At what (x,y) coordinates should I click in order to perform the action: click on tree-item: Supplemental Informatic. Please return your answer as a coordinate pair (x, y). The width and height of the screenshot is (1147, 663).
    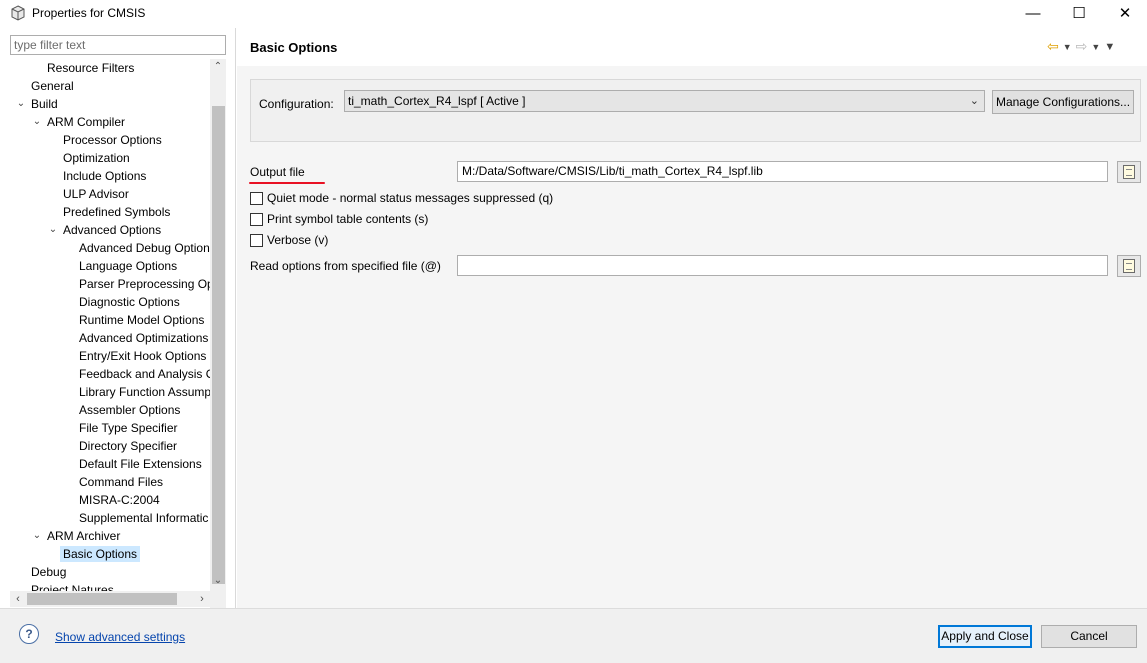
    Looking at the image, I should click on (143, 518).